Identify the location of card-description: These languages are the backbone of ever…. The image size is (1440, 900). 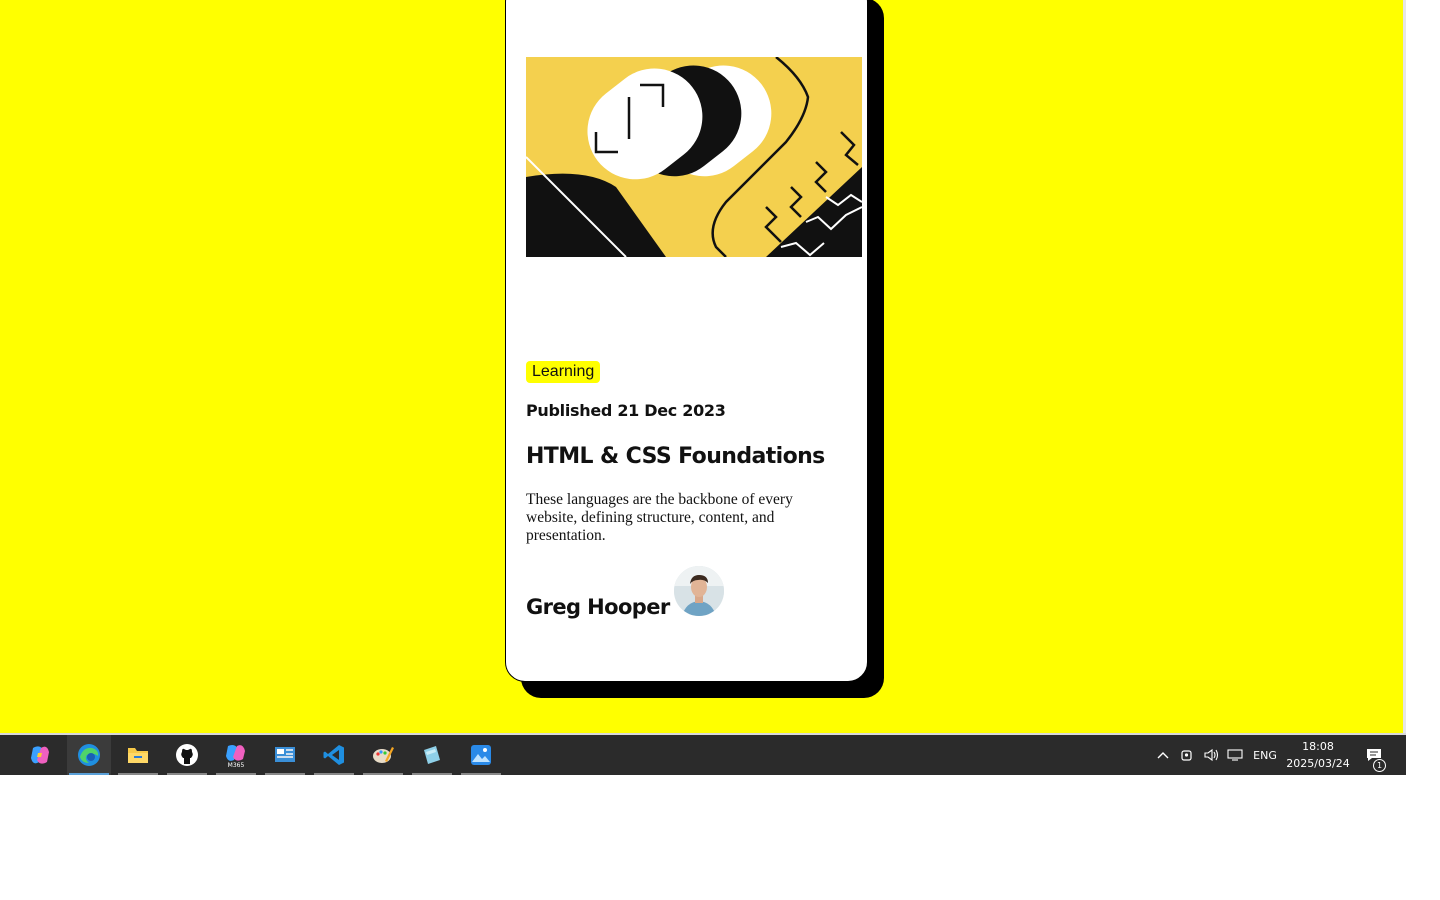
(659, 517).